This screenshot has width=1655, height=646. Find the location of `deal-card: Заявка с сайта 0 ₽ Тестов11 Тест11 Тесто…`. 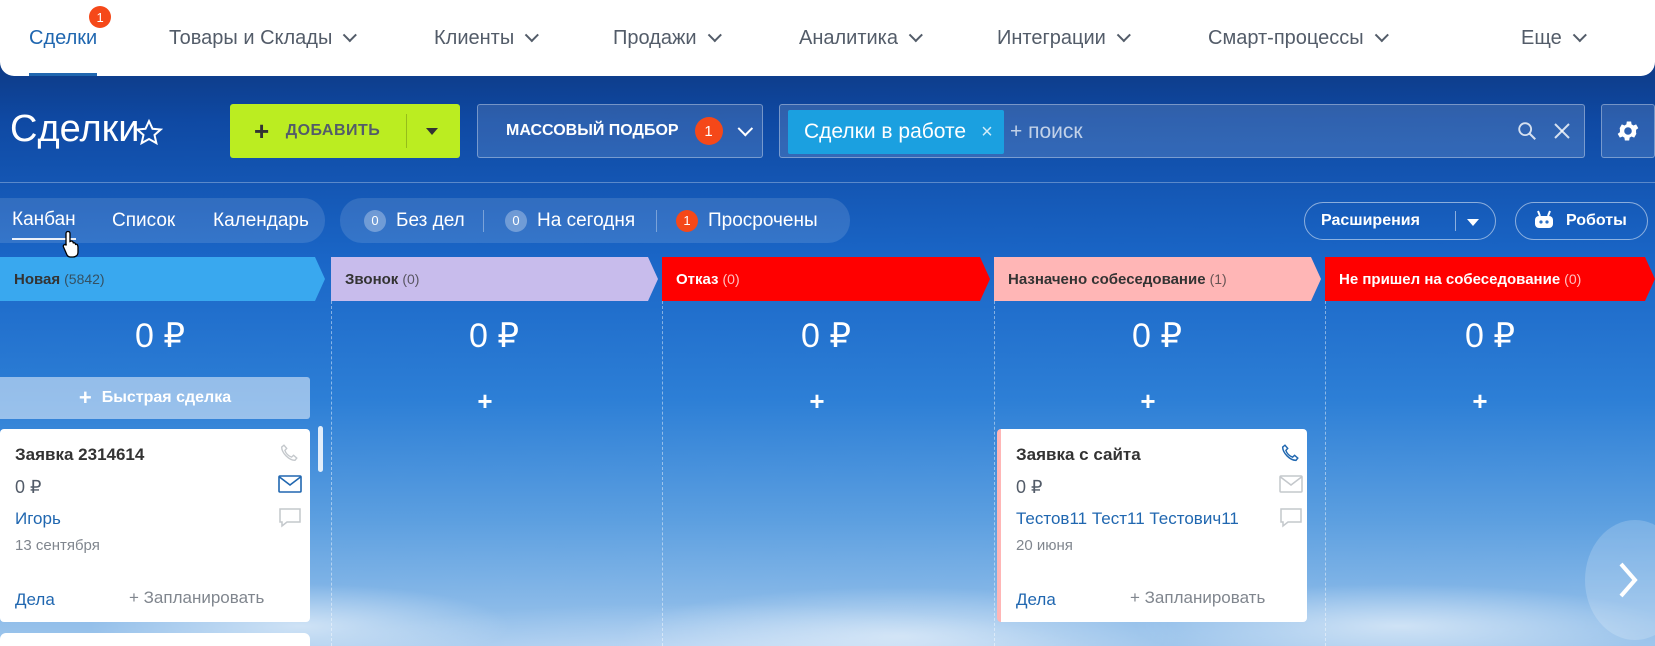

deal-card: Заявка с сайта 0 ₽ Тестов11 Тест11 Тесто… is located at coordinates (1152, 525).